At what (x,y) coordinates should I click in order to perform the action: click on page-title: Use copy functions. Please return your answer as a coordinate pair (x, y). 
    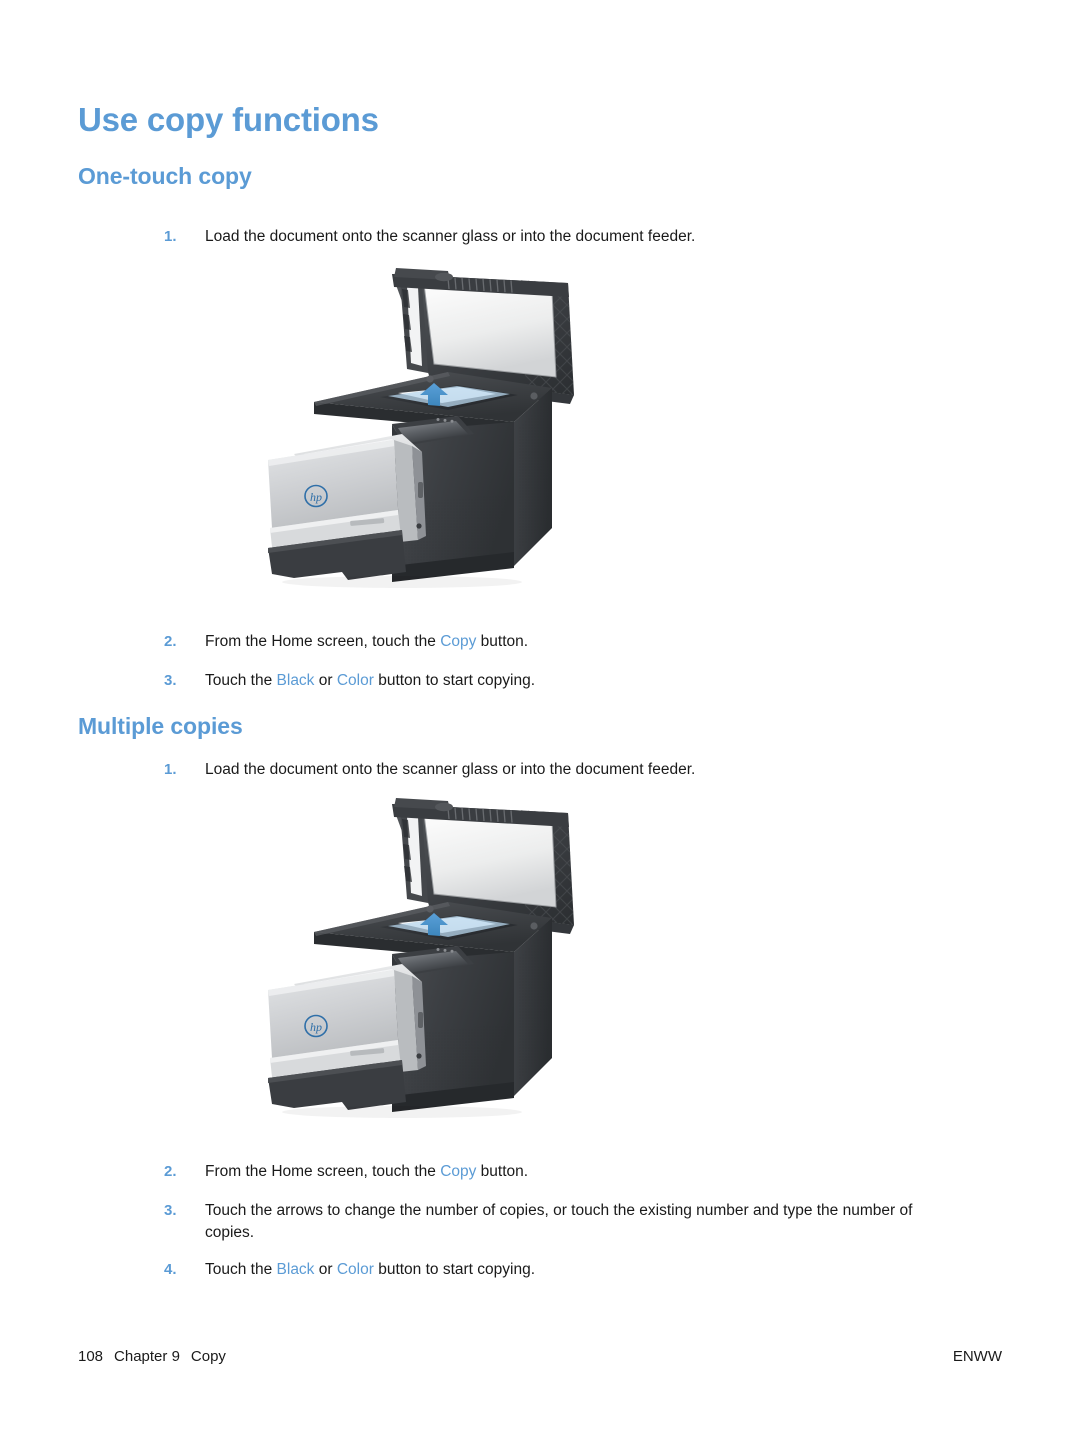
    Looking at the image, I should click on (228, 119).